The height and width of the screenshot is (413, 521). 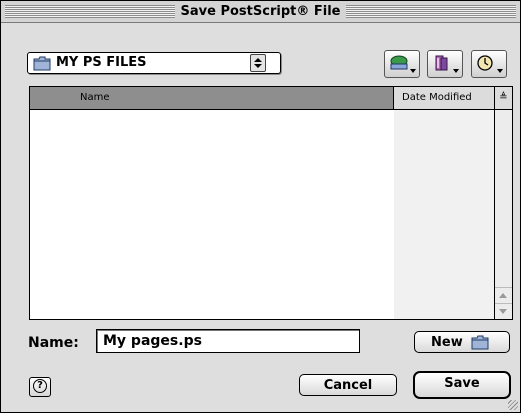 I want to click on popup-arrows-icon, so click(x=258, y=63).